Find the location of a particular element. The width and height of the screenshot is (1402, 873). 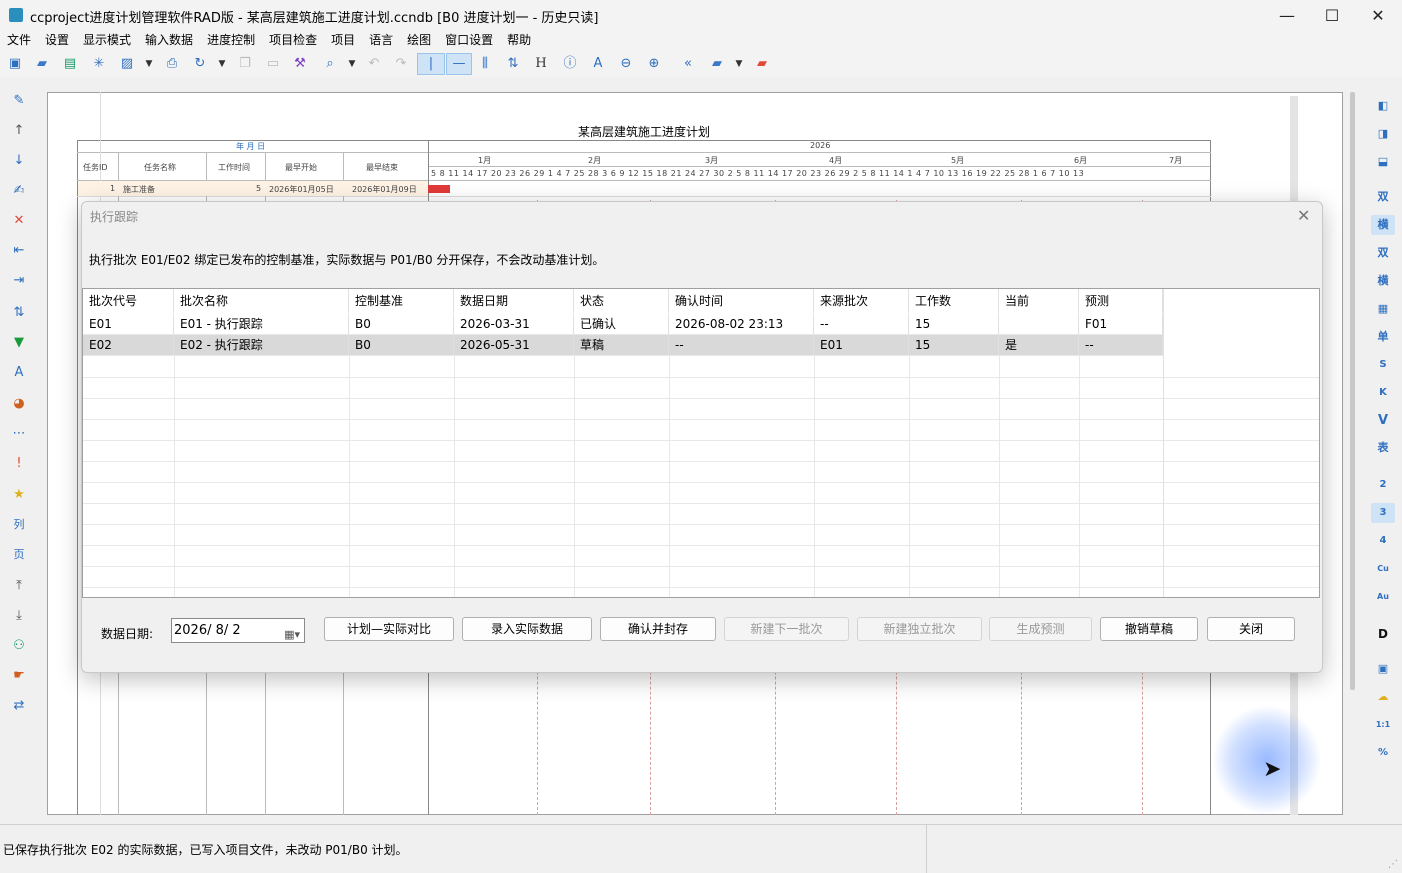

dialog-close-icon: ✕ is located at coordinates (1303, 215).